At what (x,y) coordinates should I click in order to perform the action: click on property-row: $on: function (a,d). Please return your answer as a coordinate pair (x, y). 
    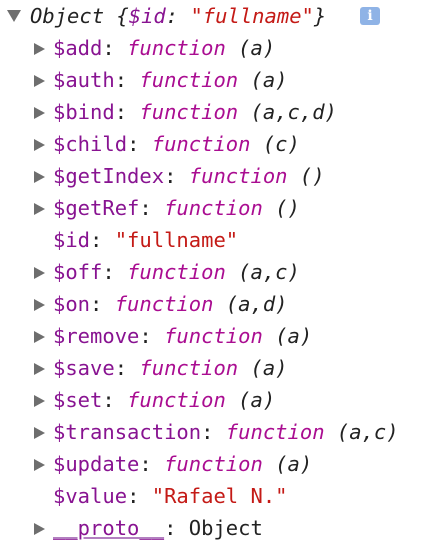
    Looking at the image, I should click on (214, 304).